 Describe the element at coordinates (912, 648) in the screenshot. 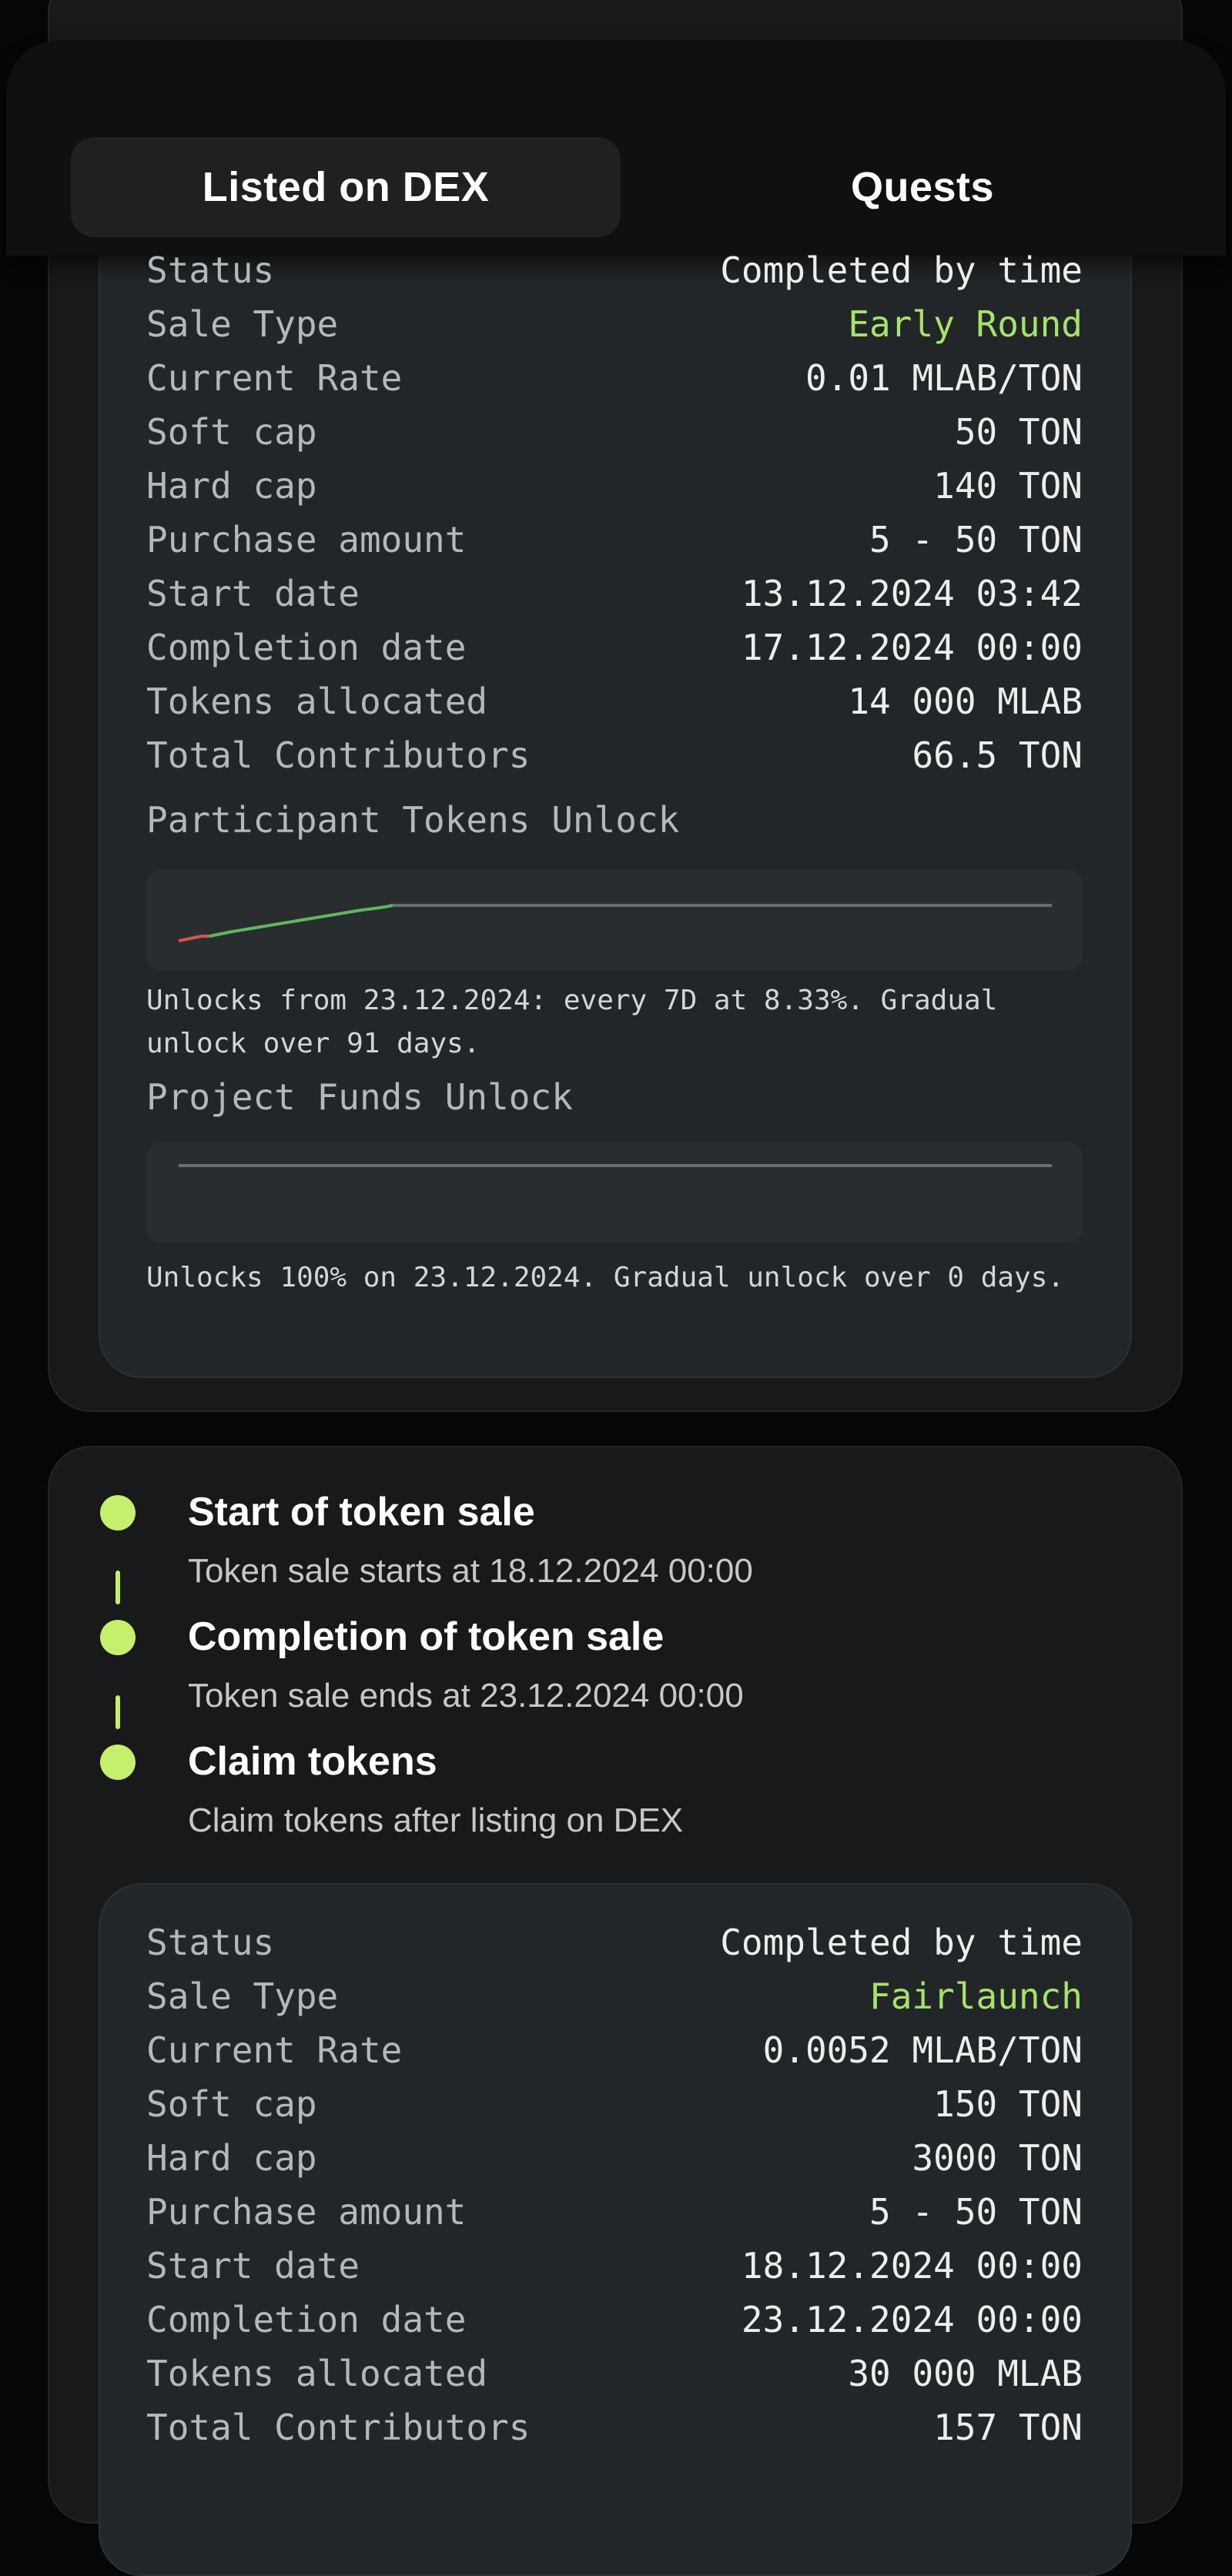

I see `detail-value: 17.12.2024 00:00` at that location.